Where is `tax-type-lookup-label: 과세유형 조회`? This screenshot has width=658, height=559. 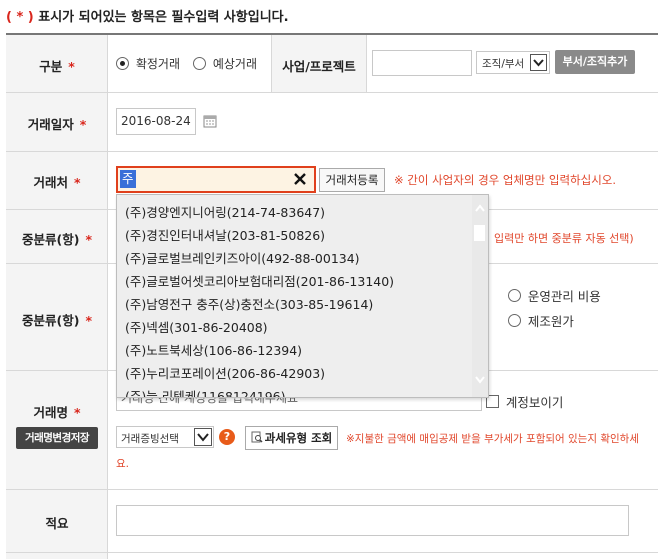 tax-type-lookup-label: 과세유형 조회 is located at coordinates (298, 438).